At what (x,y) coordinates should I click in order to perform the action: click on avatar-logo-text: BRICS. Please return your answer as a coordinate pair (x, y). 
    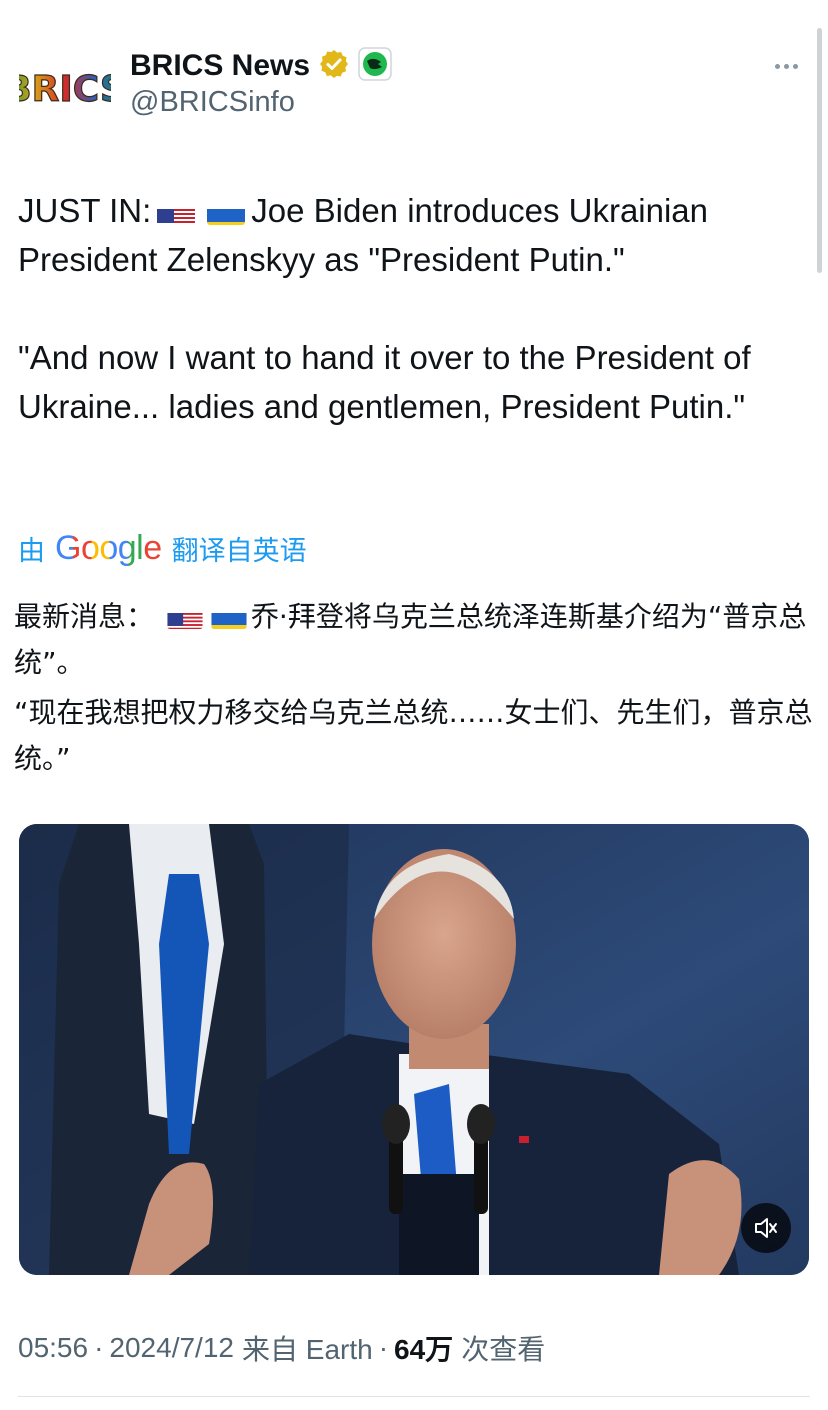
    Looking at the image, I should click on (65, 89).